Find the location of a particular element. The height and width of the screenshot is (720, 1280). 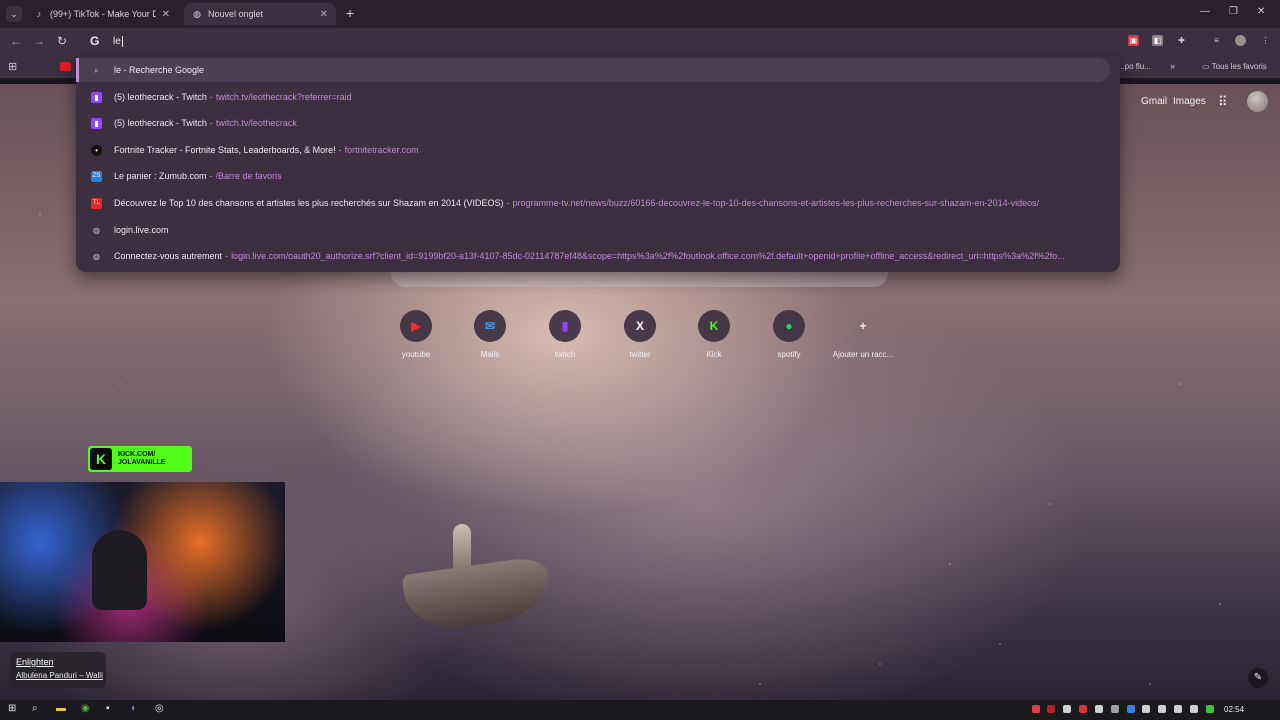

shortcut-label: youtube is located at coordinates (416, 354).